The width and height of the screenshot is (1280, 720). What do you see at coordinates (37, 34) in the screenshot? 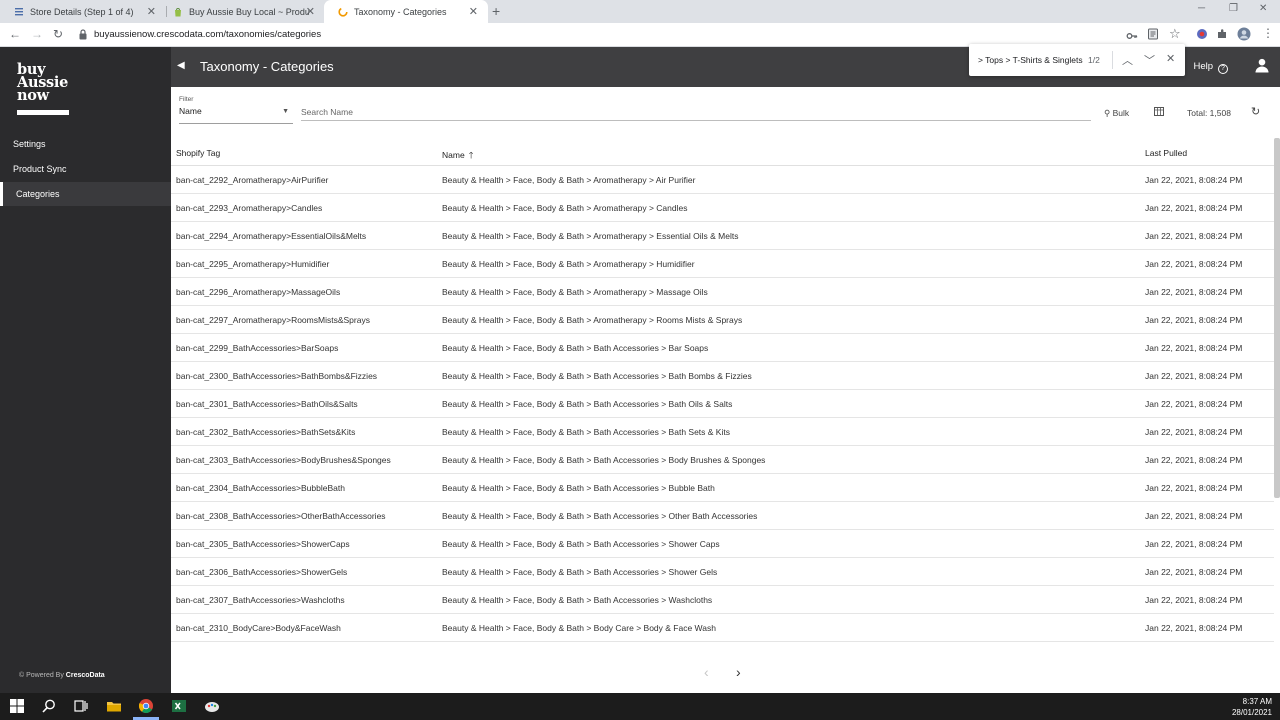
I see `forward-icon: →` at bounding box center [37, 34].